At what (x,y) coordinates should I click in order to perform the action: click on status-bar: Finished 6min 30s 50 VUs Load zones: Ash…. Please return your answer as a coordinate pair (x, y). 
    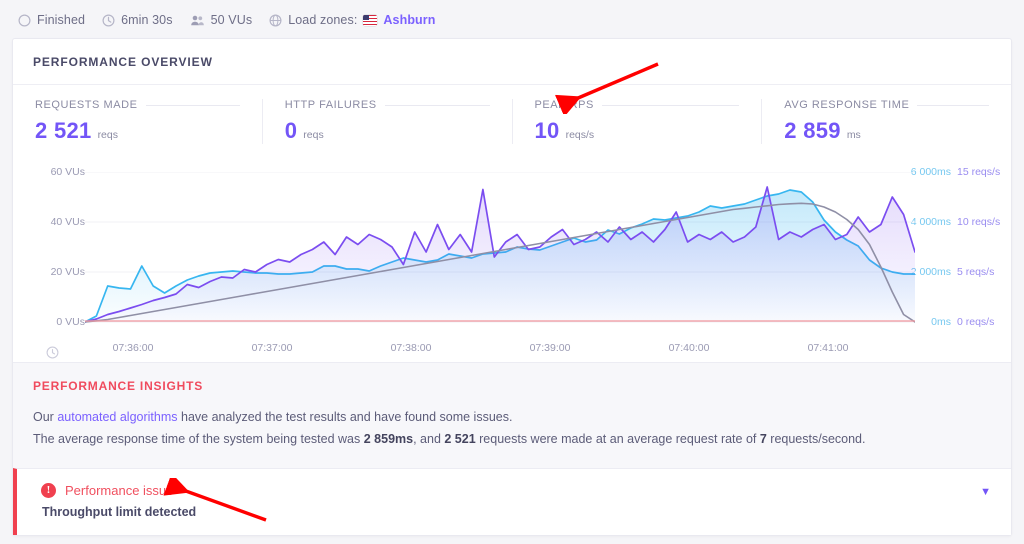
    Looking at the image, I should click on (512, 20).